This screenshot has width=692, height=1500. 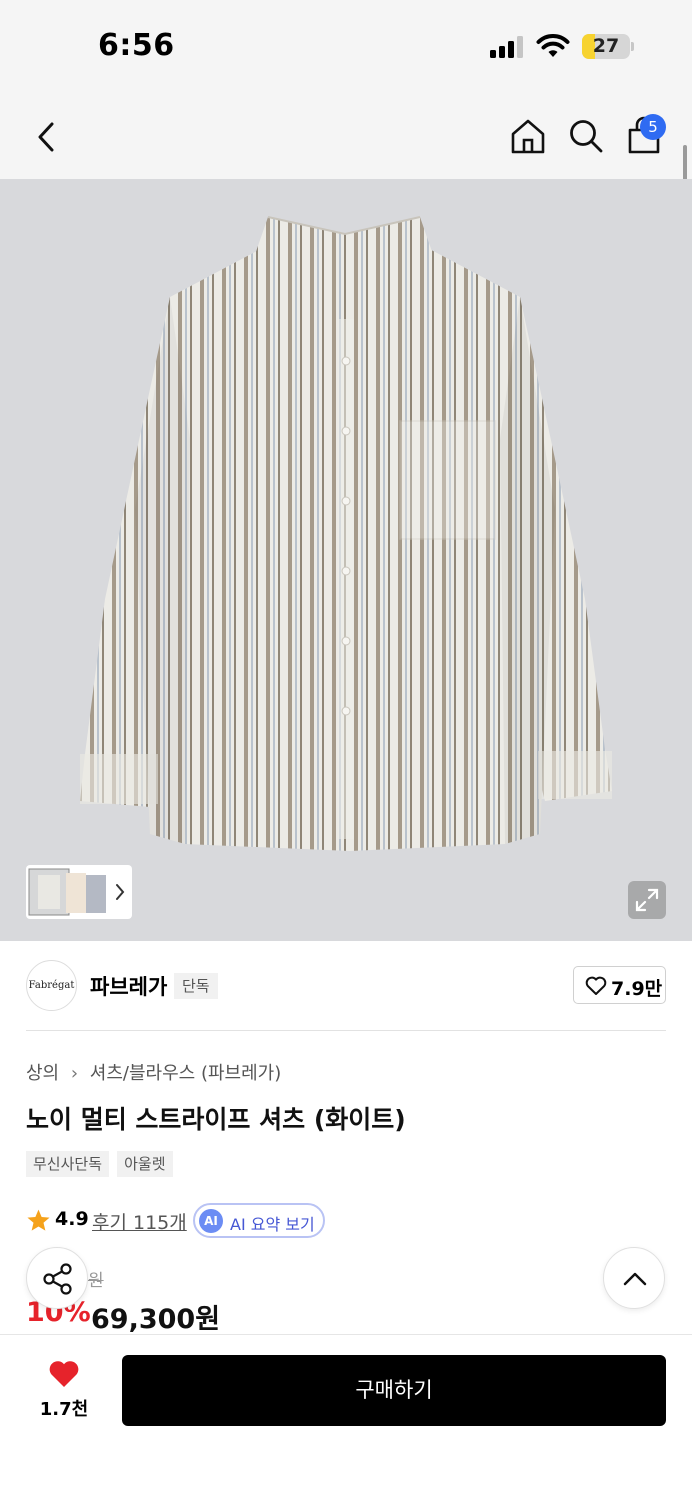 What do you see at coordinates (346, 1030) in the screenshot?
I see `divider` at bounding box center [346, 1030].